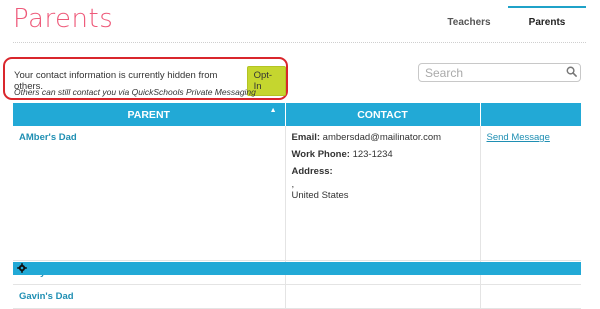 The image size is (600, 309). I want to click on sort-asc-icon: ▲, so click(273, 110).